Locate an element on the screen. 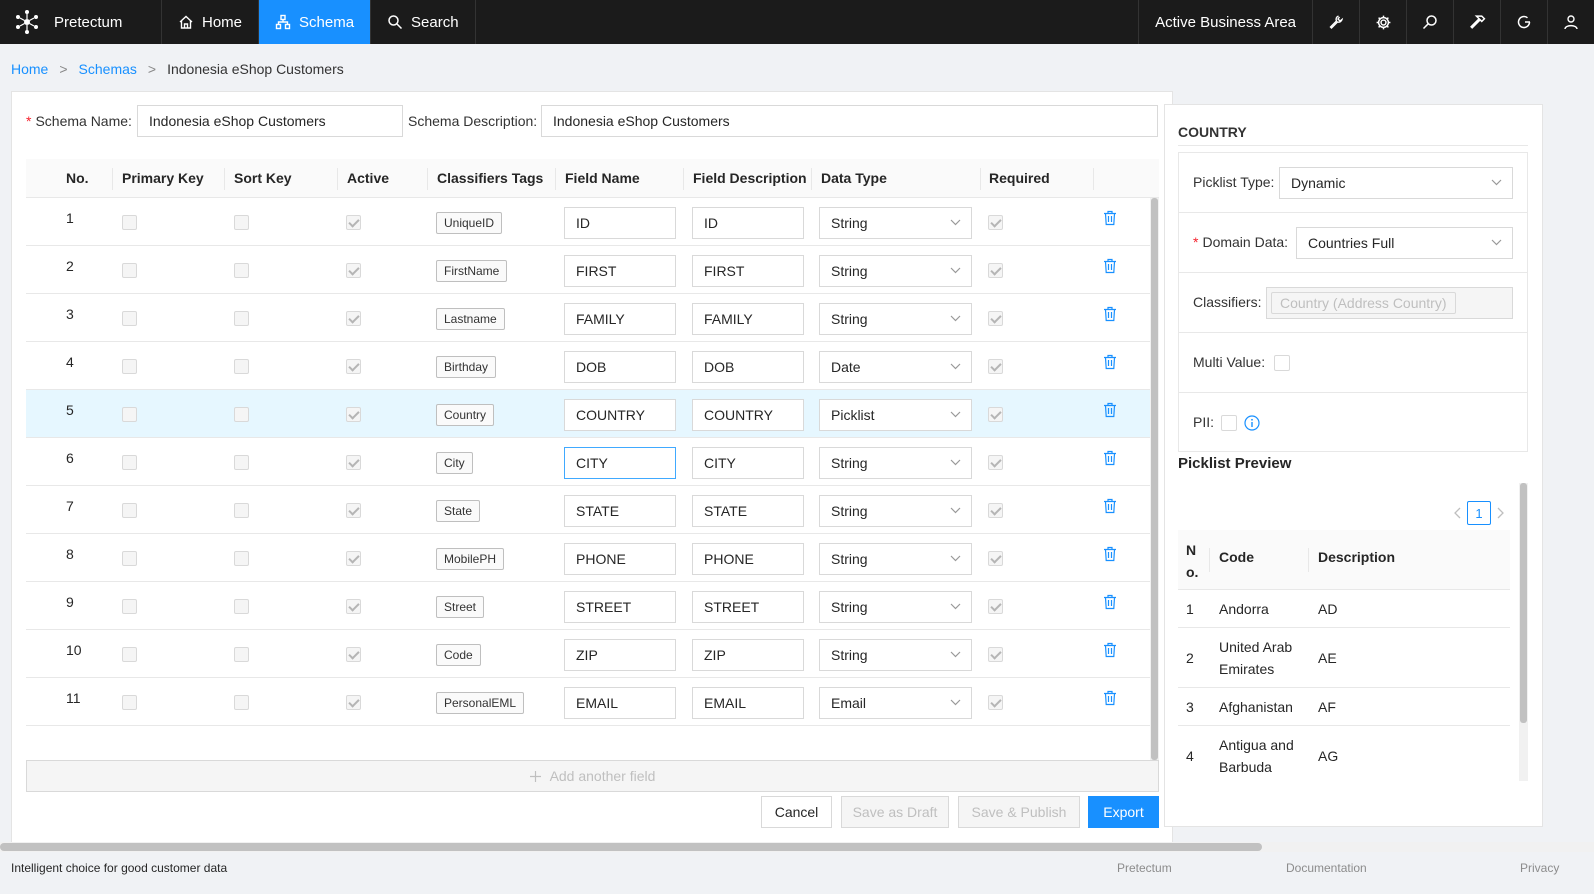 The height and width of the screenshot is (894, 1594). nav-schema: Schema is located at coordinates (315, 22).